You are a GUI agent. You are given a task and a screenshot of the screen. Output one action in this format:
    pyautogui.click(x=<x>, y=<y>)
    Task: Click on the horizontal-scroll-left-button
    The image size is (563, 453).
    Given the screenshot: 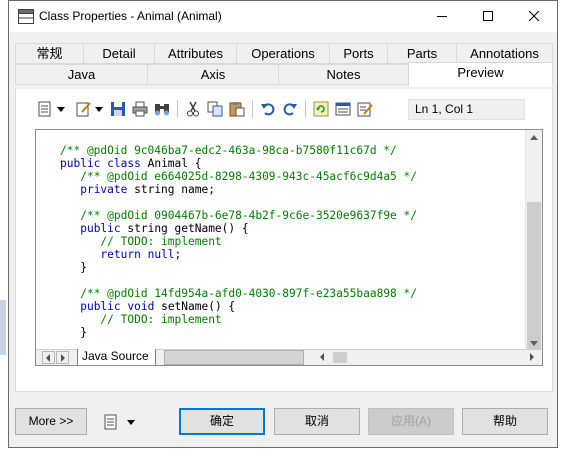 What is the action you would take?
    pyautogui.click(x=323, y=357)
    